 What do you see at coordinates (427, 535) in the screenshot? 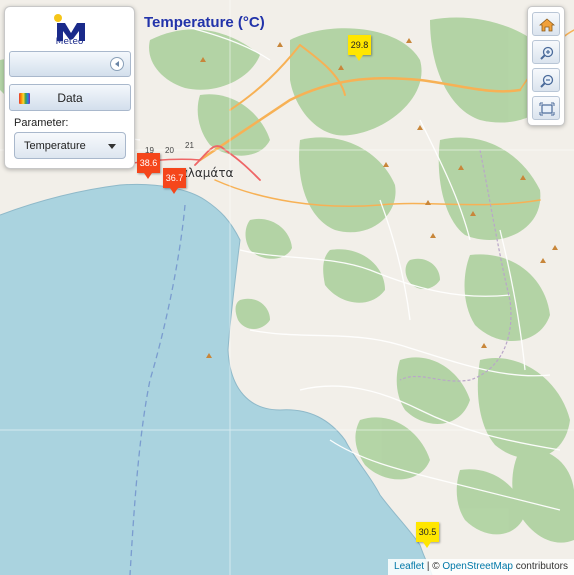
I see `temperature-marker: 30.5` at bounding box center [427, 535].